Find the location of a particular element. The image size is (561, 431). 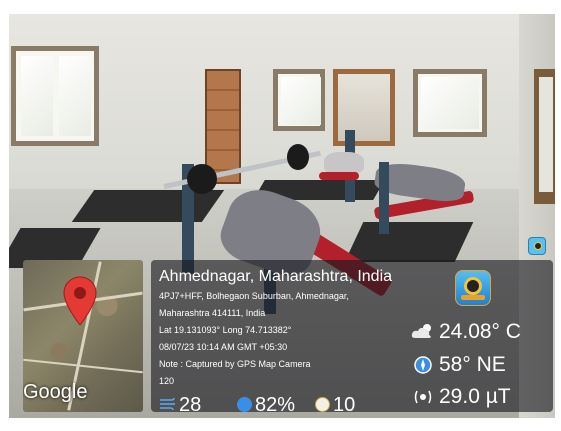

gps-camera-badge-icon is located at coordinates (537, 246).